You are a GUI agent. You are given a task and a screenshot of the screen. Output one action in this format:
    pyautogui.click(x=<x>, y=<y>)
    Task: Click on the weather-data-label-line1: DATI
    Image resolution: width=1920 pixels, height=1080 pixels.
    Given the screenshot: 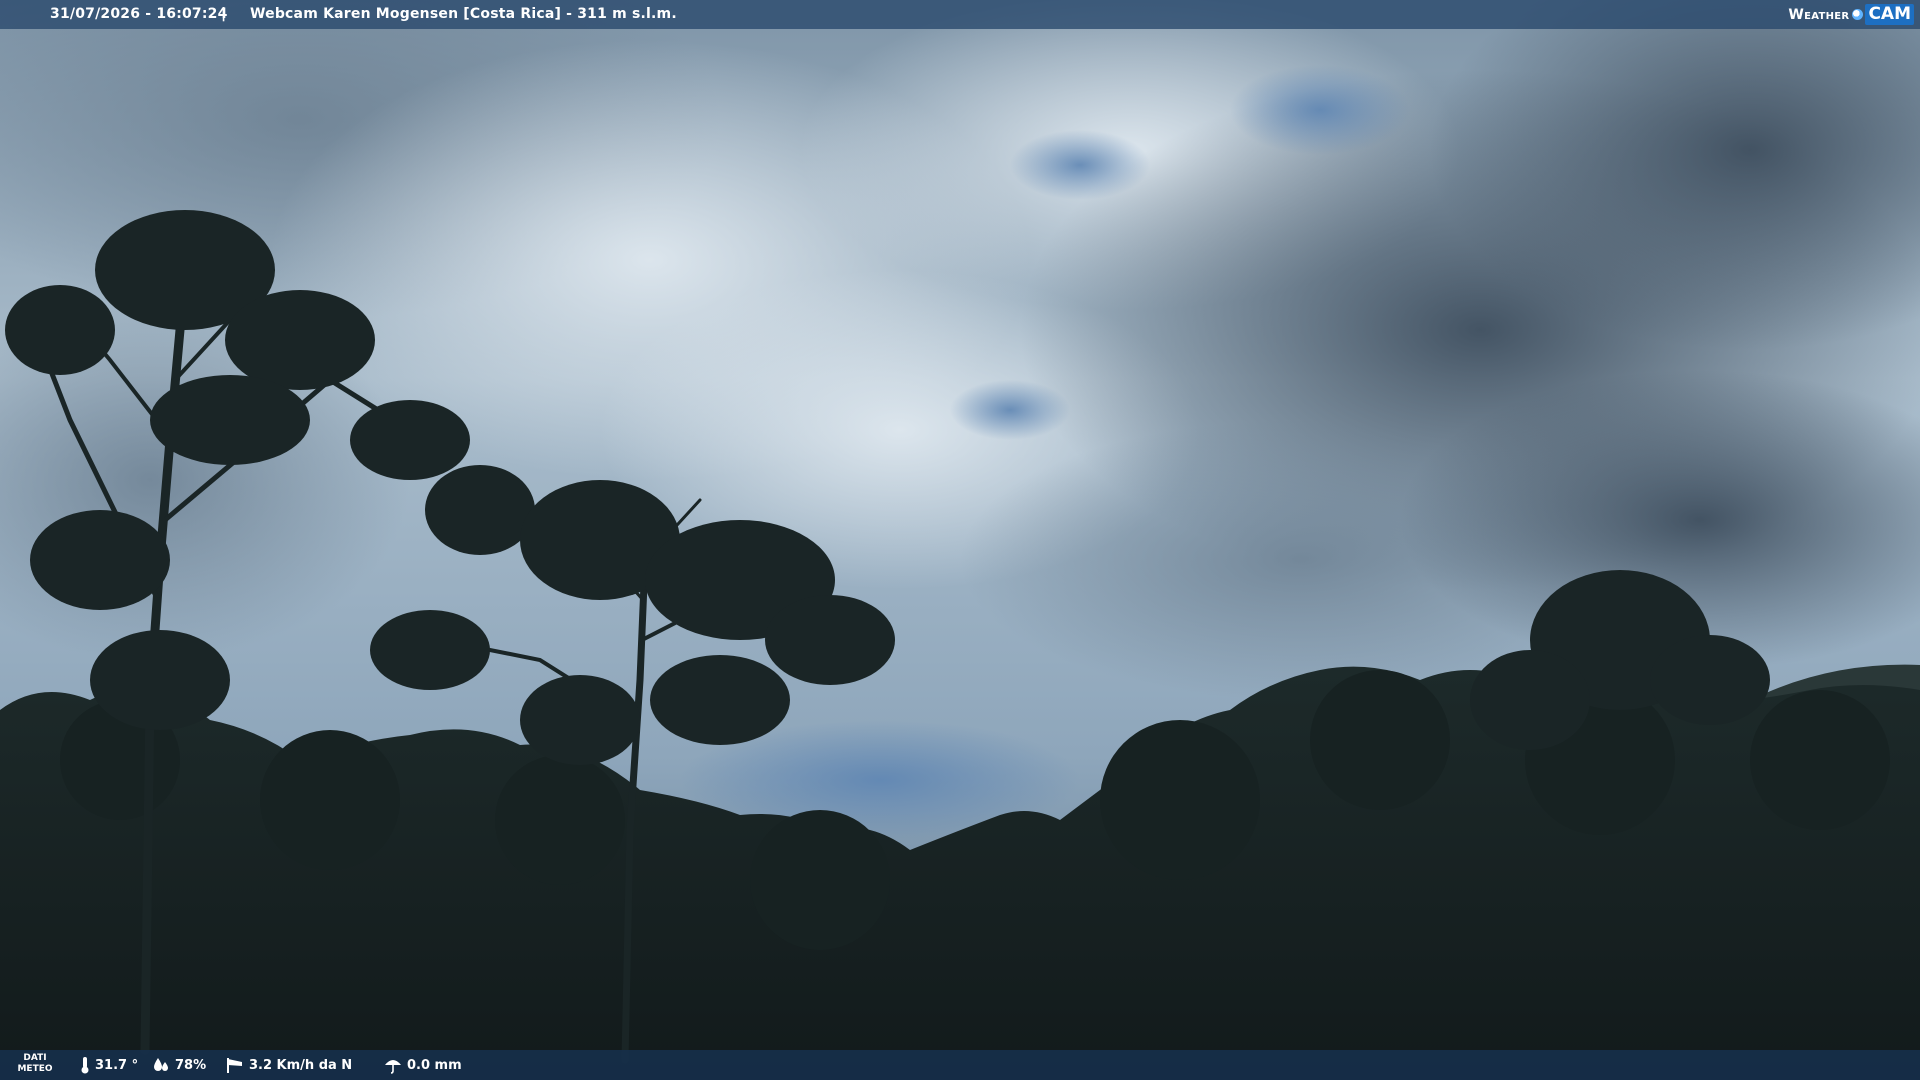 What is the action you would take?
    pyautogui.click(x=35, y=1058)
    